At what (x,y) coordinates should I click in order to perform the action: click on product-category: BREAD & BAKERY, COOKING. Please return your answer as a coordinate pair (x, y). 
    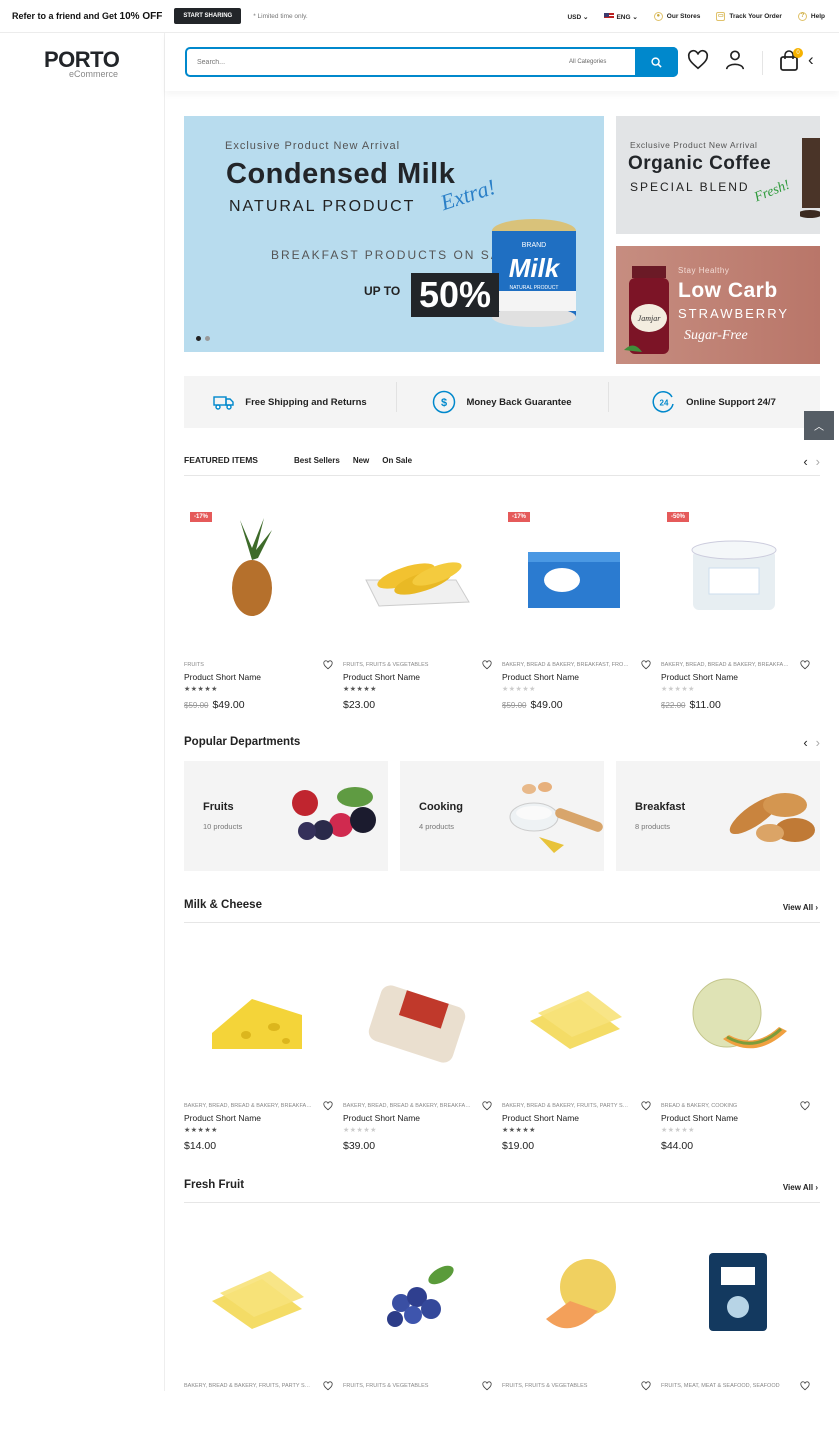
    Looking at the image, I should click on (725, 1106).